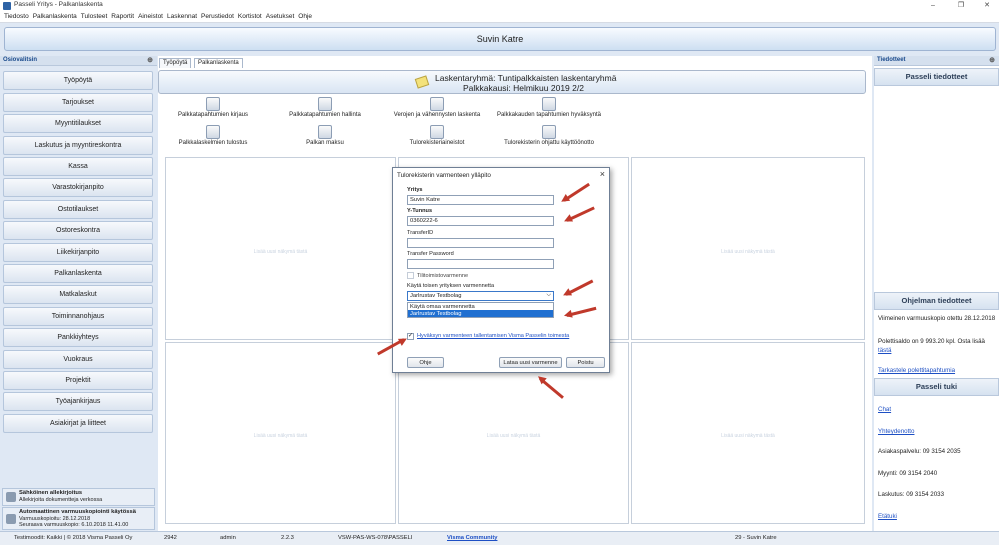 This screenshot has height=545, width=999. Describe the element at coordinates (11, 497) in the screenshot. I see `signature-icon` at that location.